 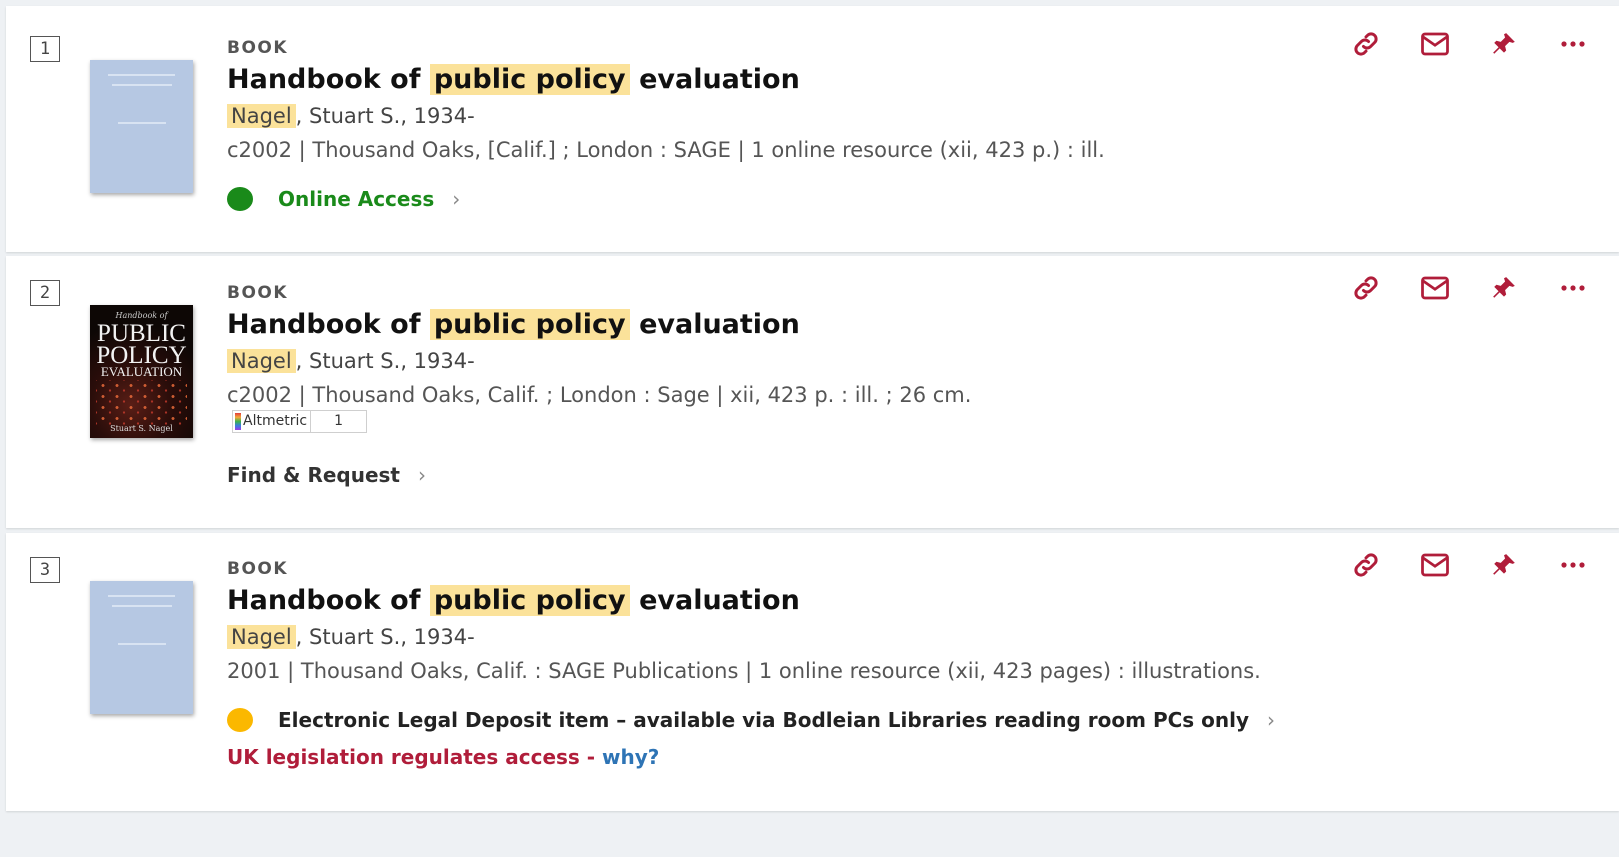 I want to click on altmetric-badge: Altmetric 1, so click(x=300, y=421).